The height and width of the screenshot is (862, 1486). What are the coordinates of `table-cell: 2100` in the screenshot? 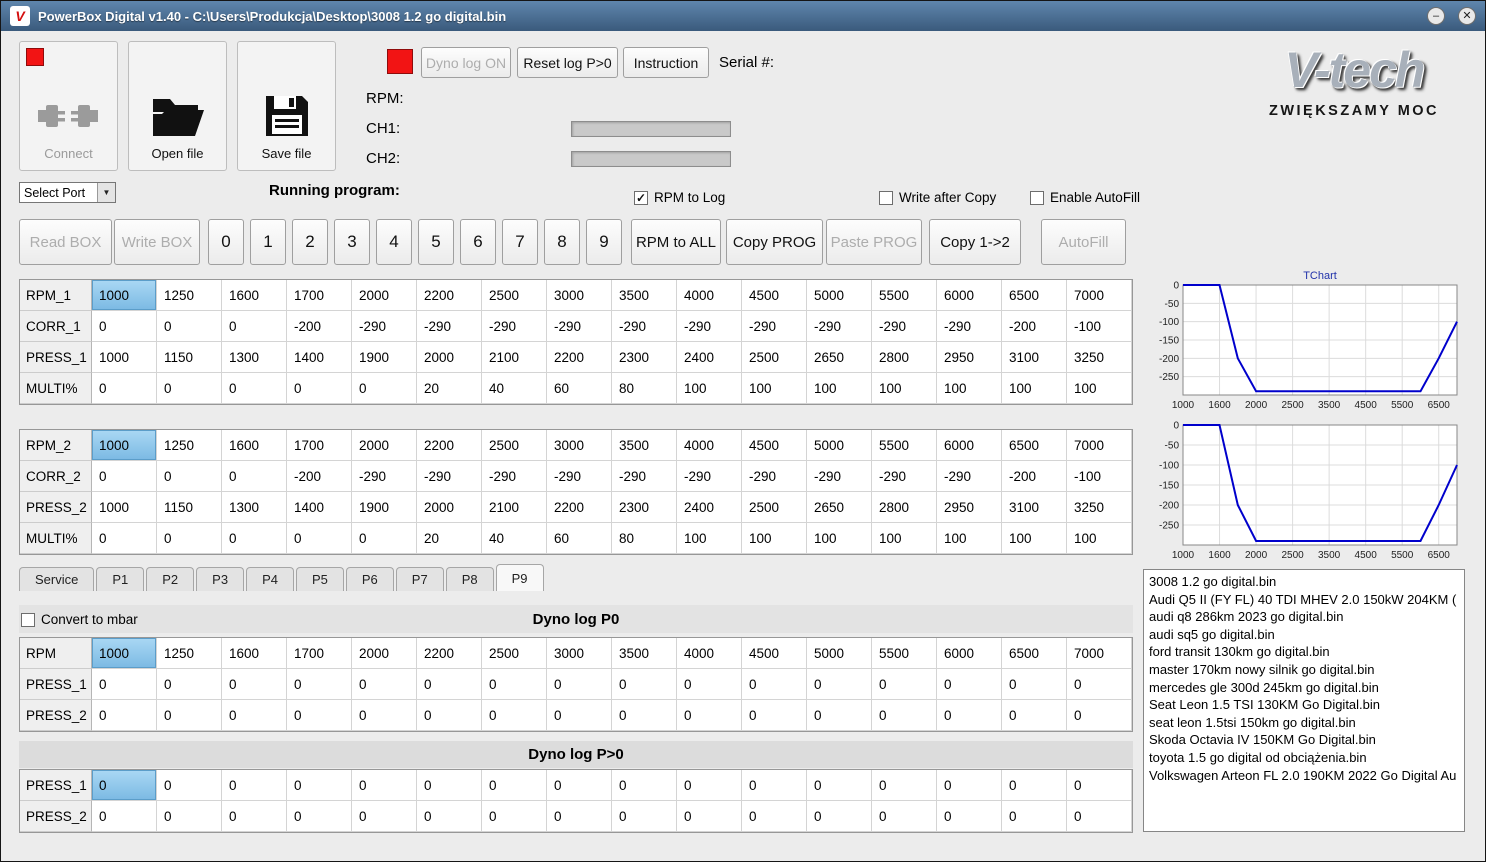 It's located at (514, 357).